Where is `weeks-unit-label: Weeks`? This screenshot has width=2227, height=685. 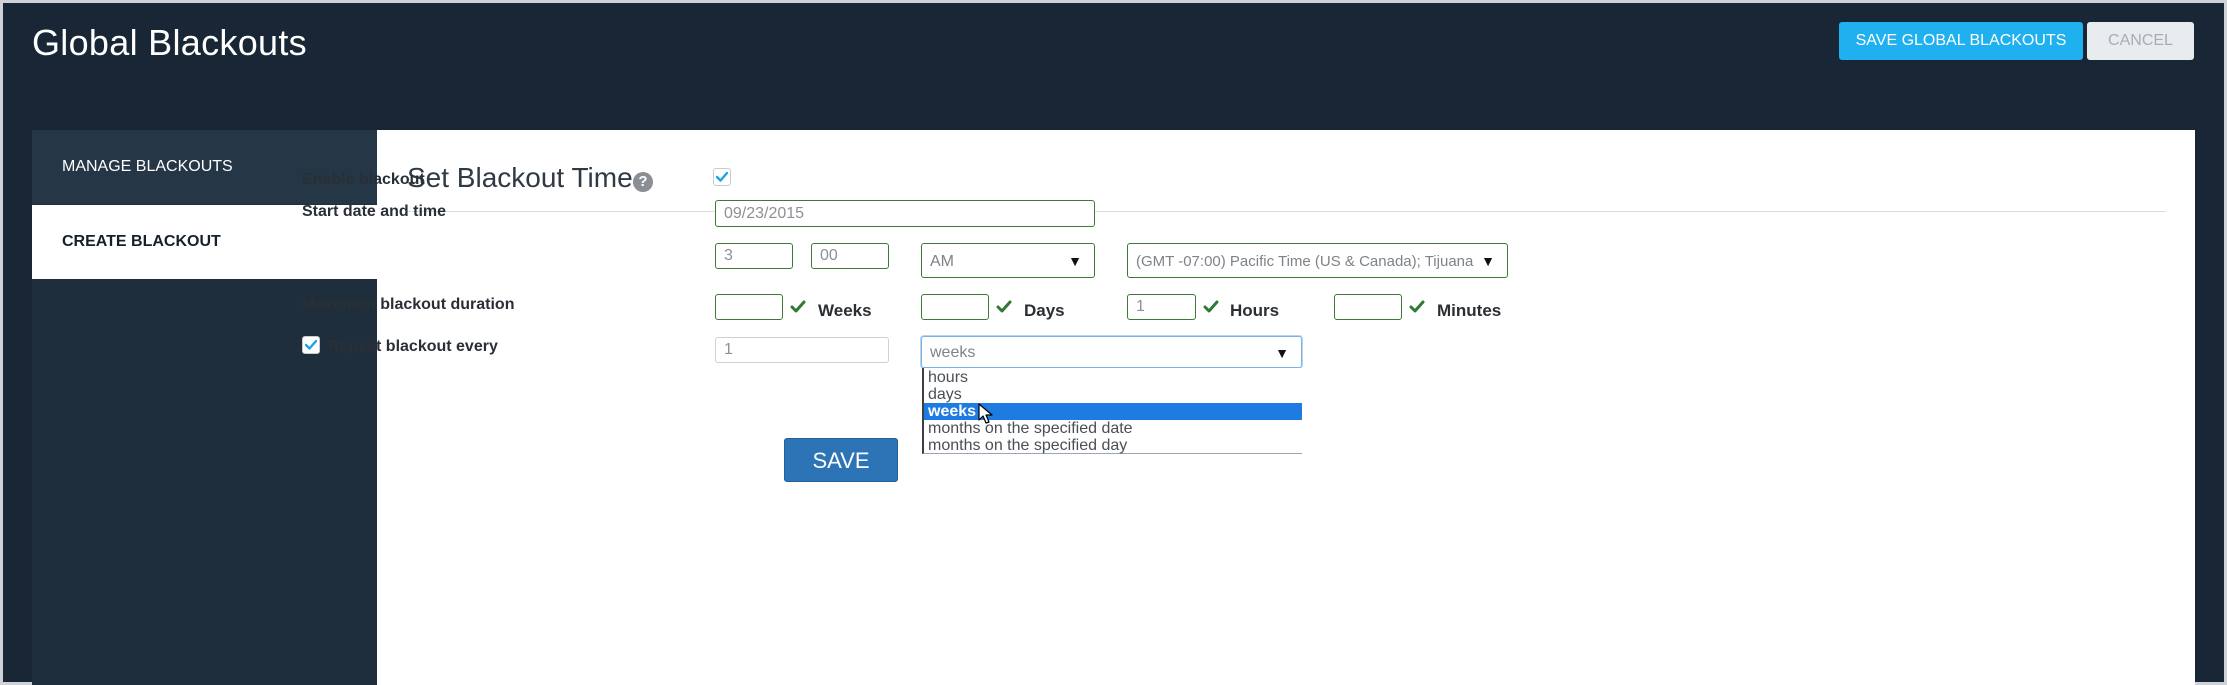
weeks-unit-label: Weeks is located at coordinates (845, 310).